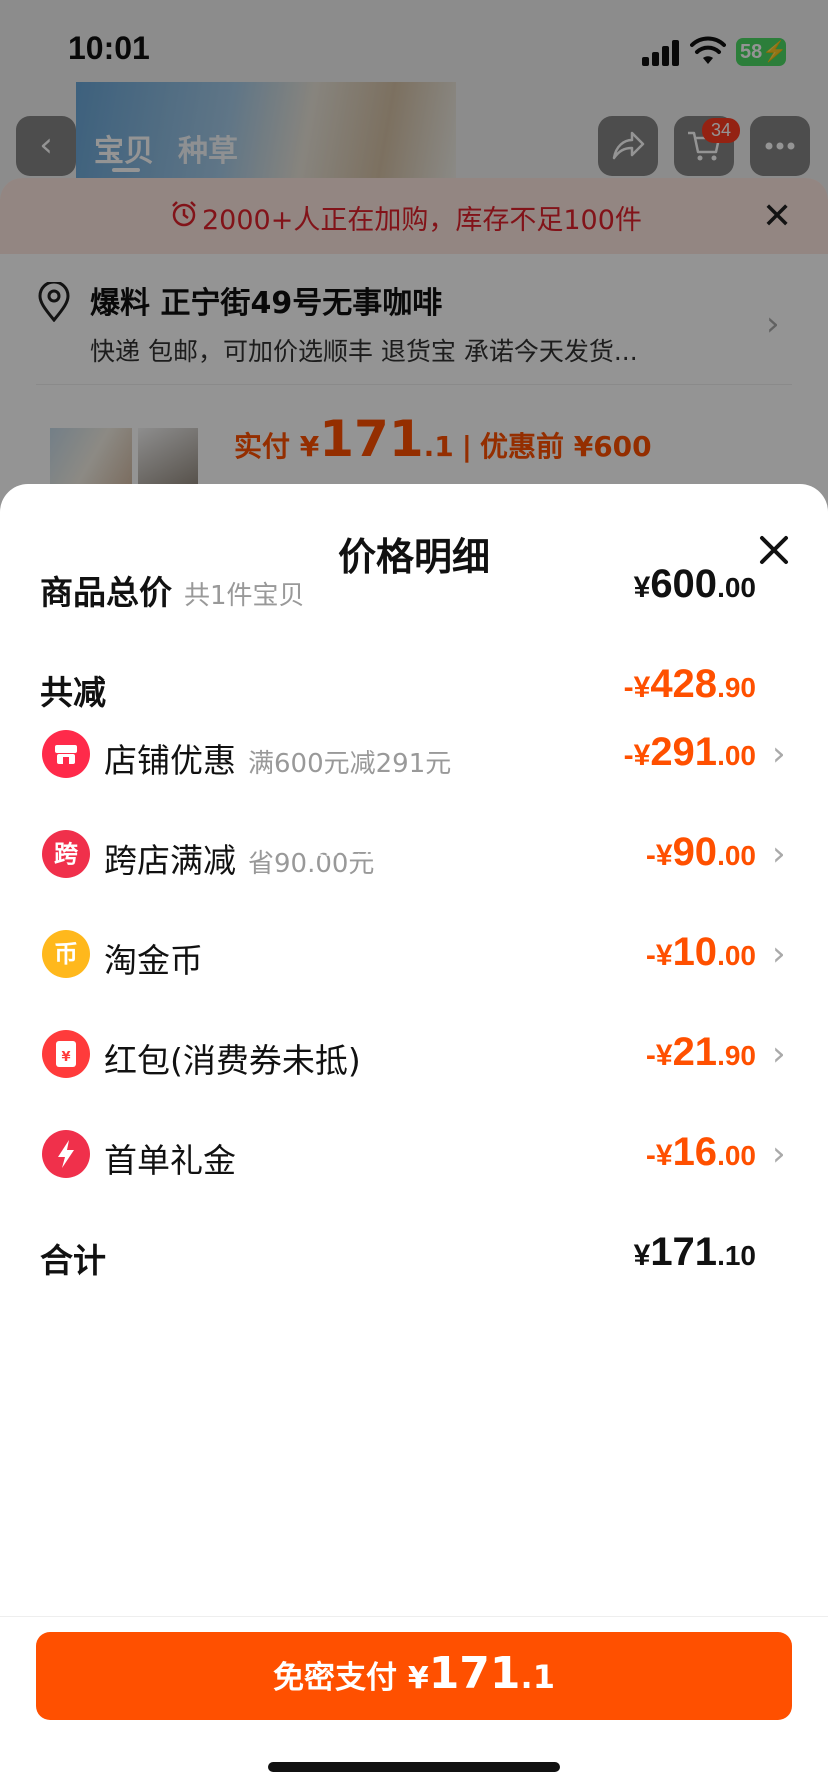 The image size is (828, 1792). Describe the element at coordinates (106, 592) in the screenshot. I see `goods-total-label: 商品总价` at that location.